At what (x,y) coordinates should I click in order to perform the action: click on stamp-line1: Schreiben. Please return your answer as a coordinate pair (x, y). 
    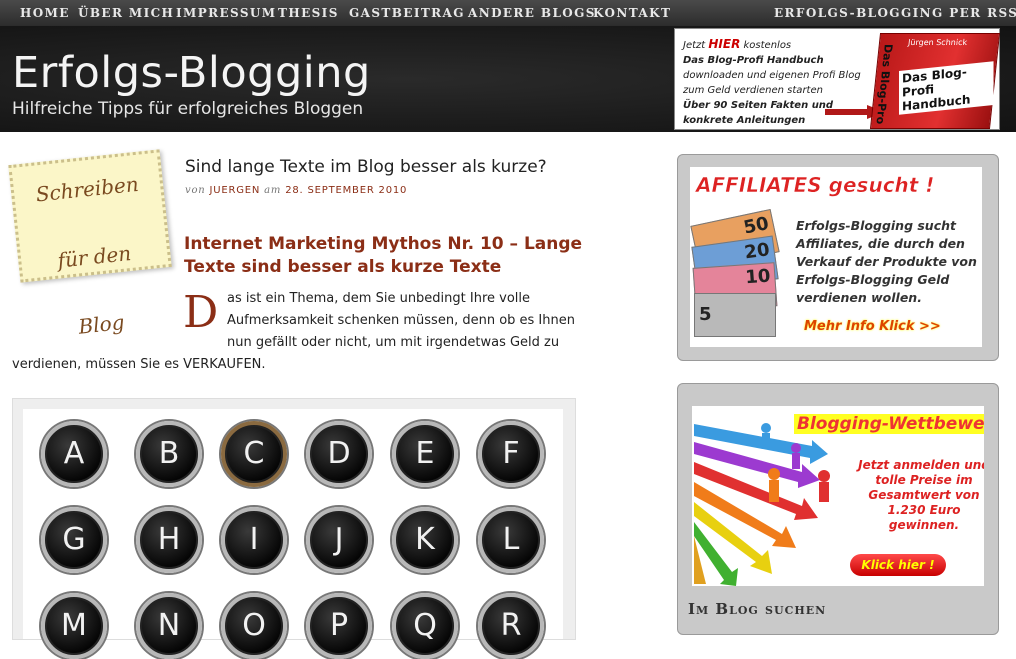
    Looking at the image, I should click on (87, 189).